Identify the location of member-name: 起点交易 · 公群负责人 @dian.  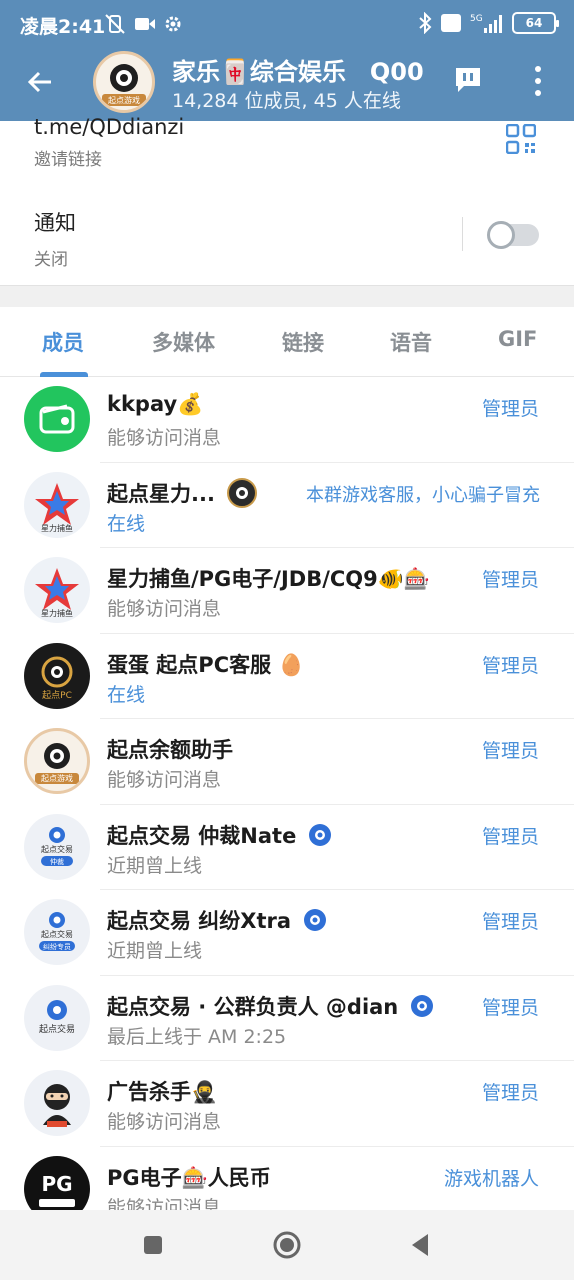
(270, 1006).